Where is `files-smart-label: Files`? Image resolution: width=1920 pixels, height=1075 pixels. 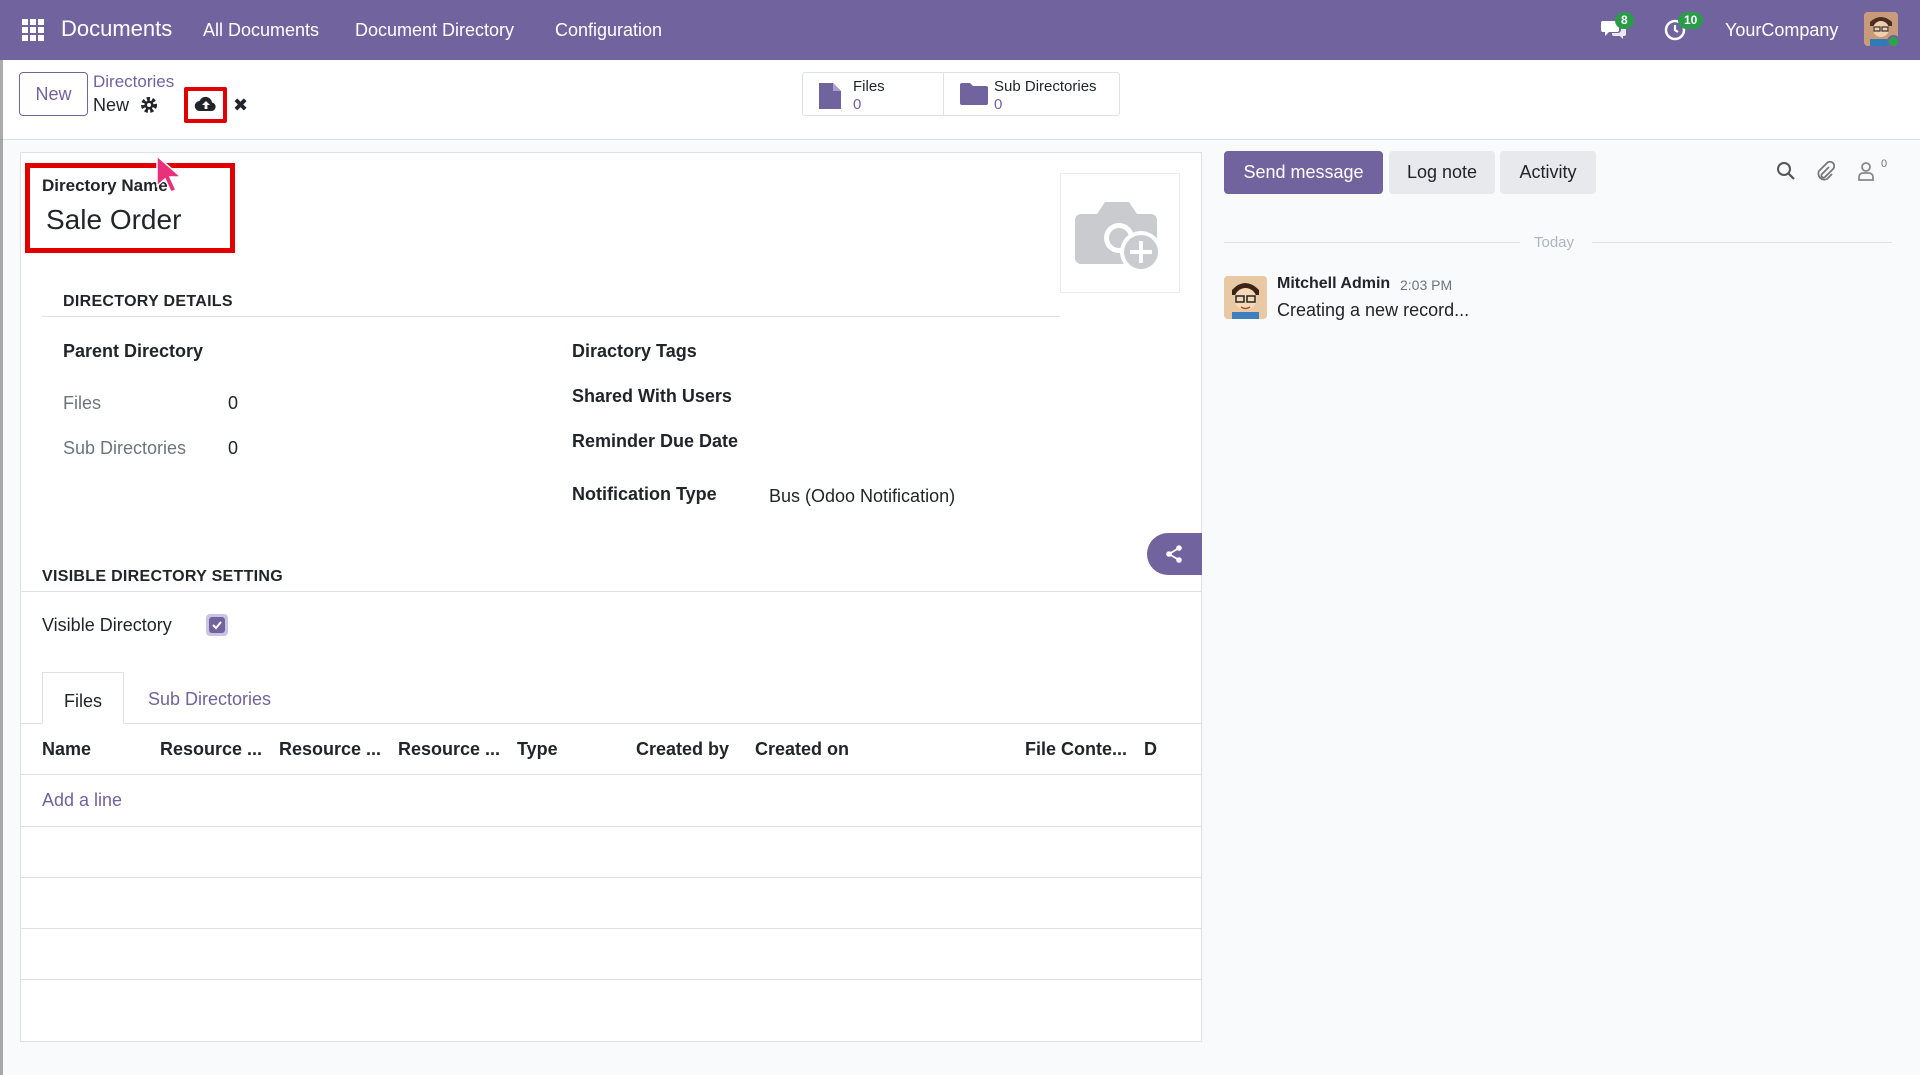 files-smart-label: Files is located at coordinates (869, 86).